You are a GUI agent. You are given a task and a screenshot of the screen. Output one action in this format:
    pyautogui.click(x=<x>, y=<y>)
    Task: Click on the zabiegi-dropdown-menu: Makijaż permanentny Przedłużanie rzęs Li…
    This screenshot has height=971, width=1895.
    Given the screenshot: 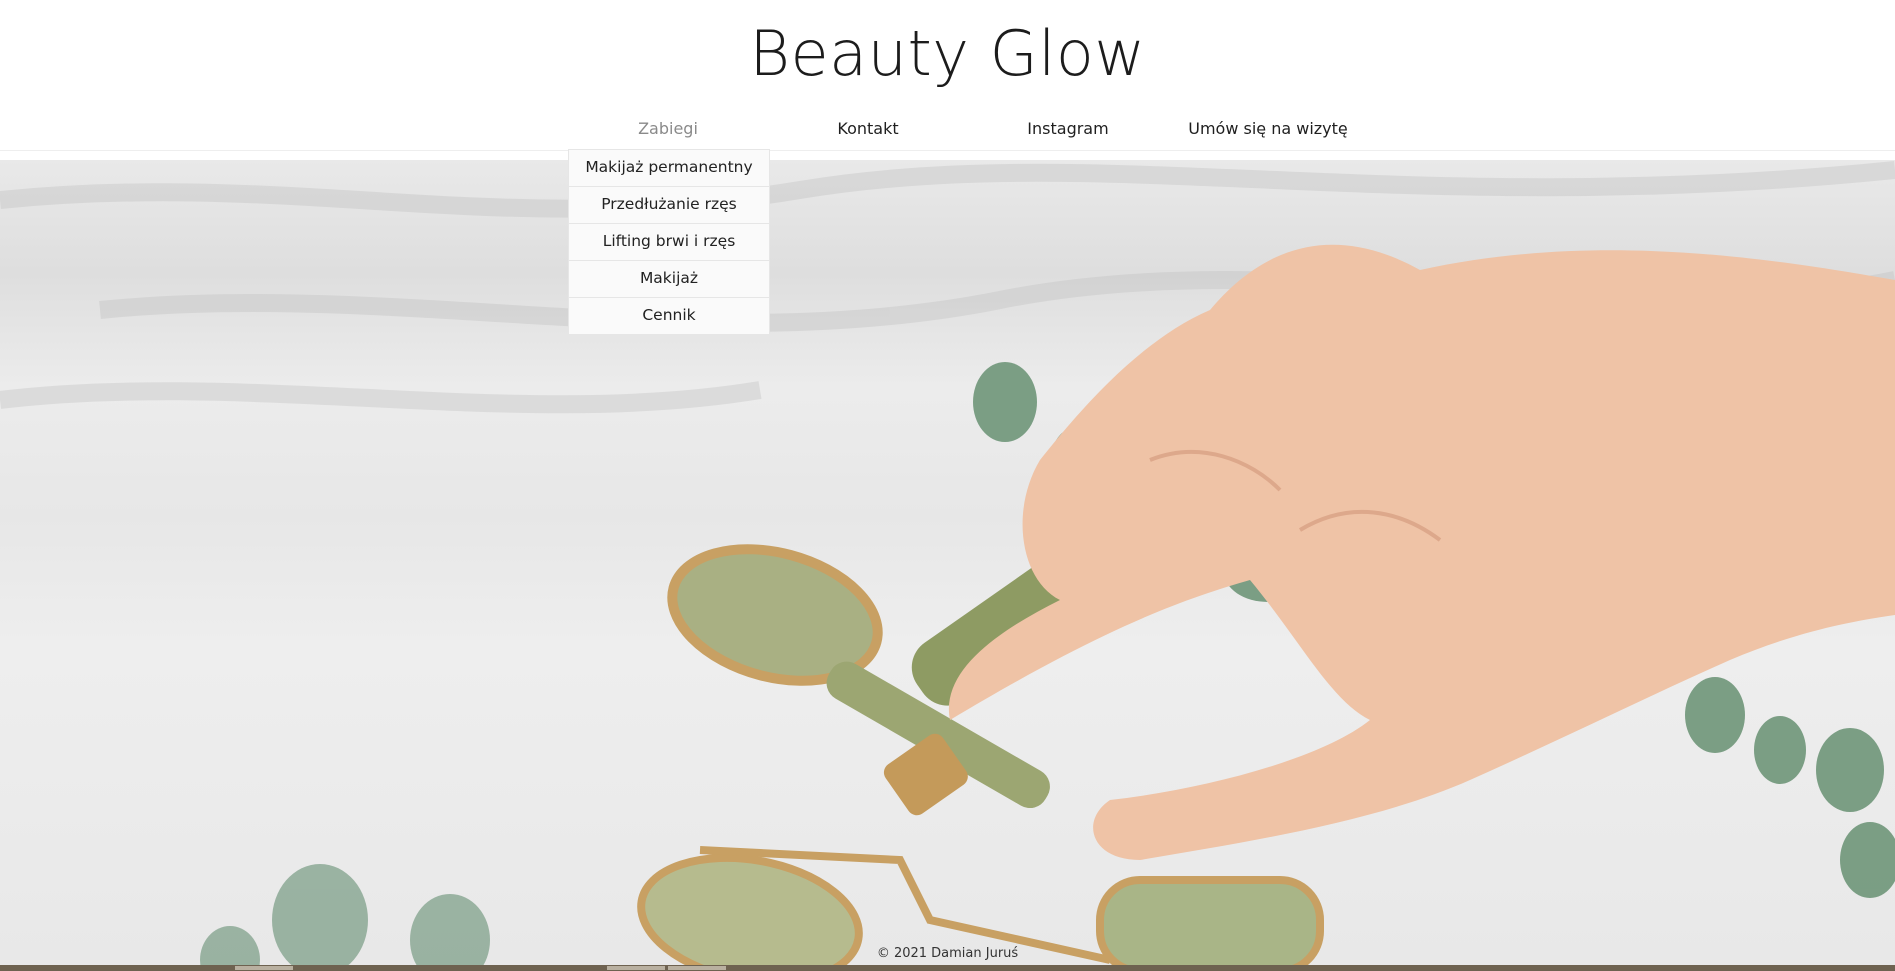 What is the action you would take?
    pyautogui.click(x=669, y=242)
    